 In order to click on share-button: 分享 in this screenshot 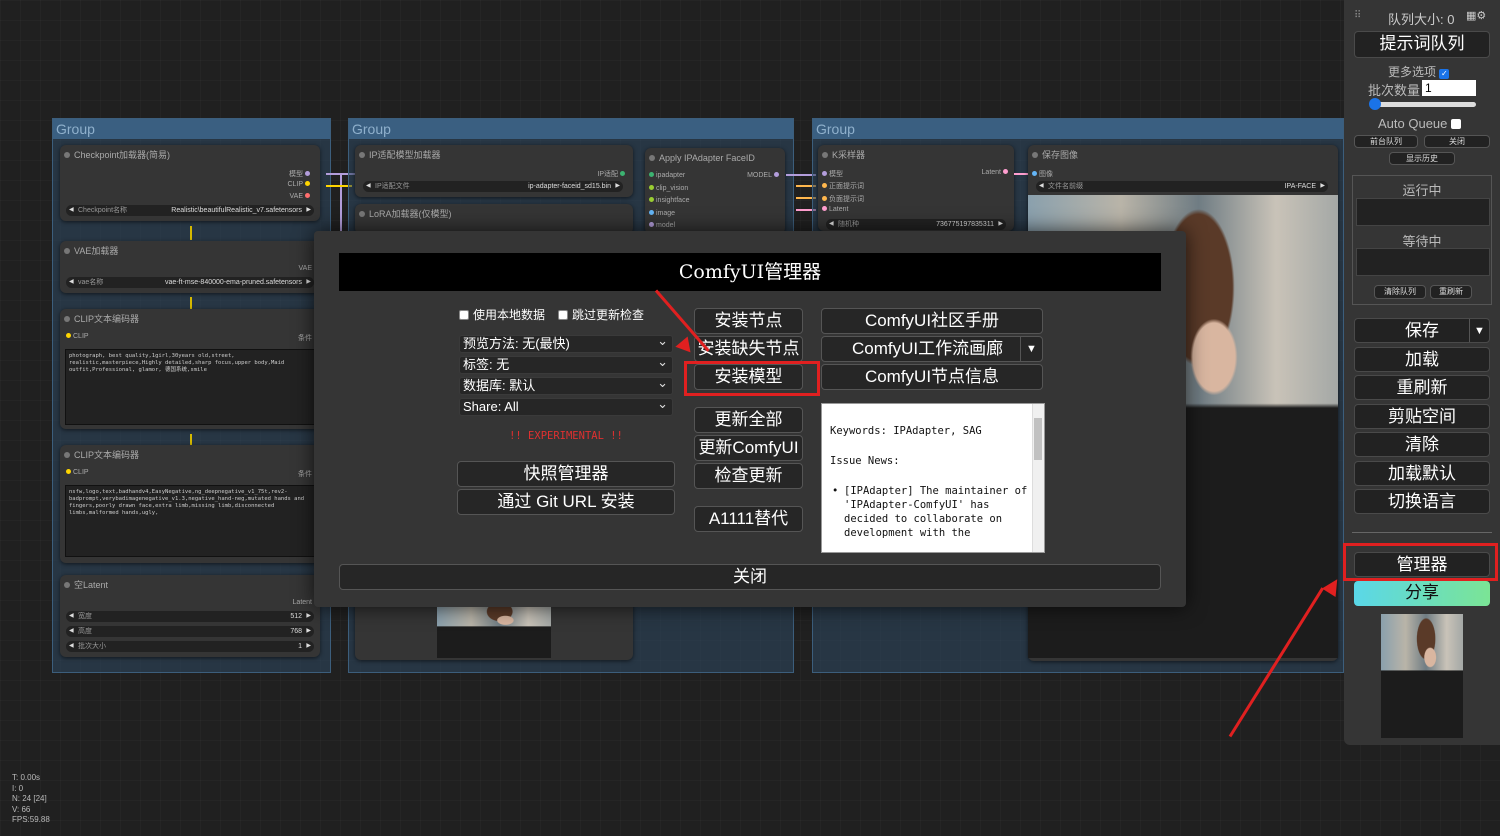, I will do `click(1422, 593)`.